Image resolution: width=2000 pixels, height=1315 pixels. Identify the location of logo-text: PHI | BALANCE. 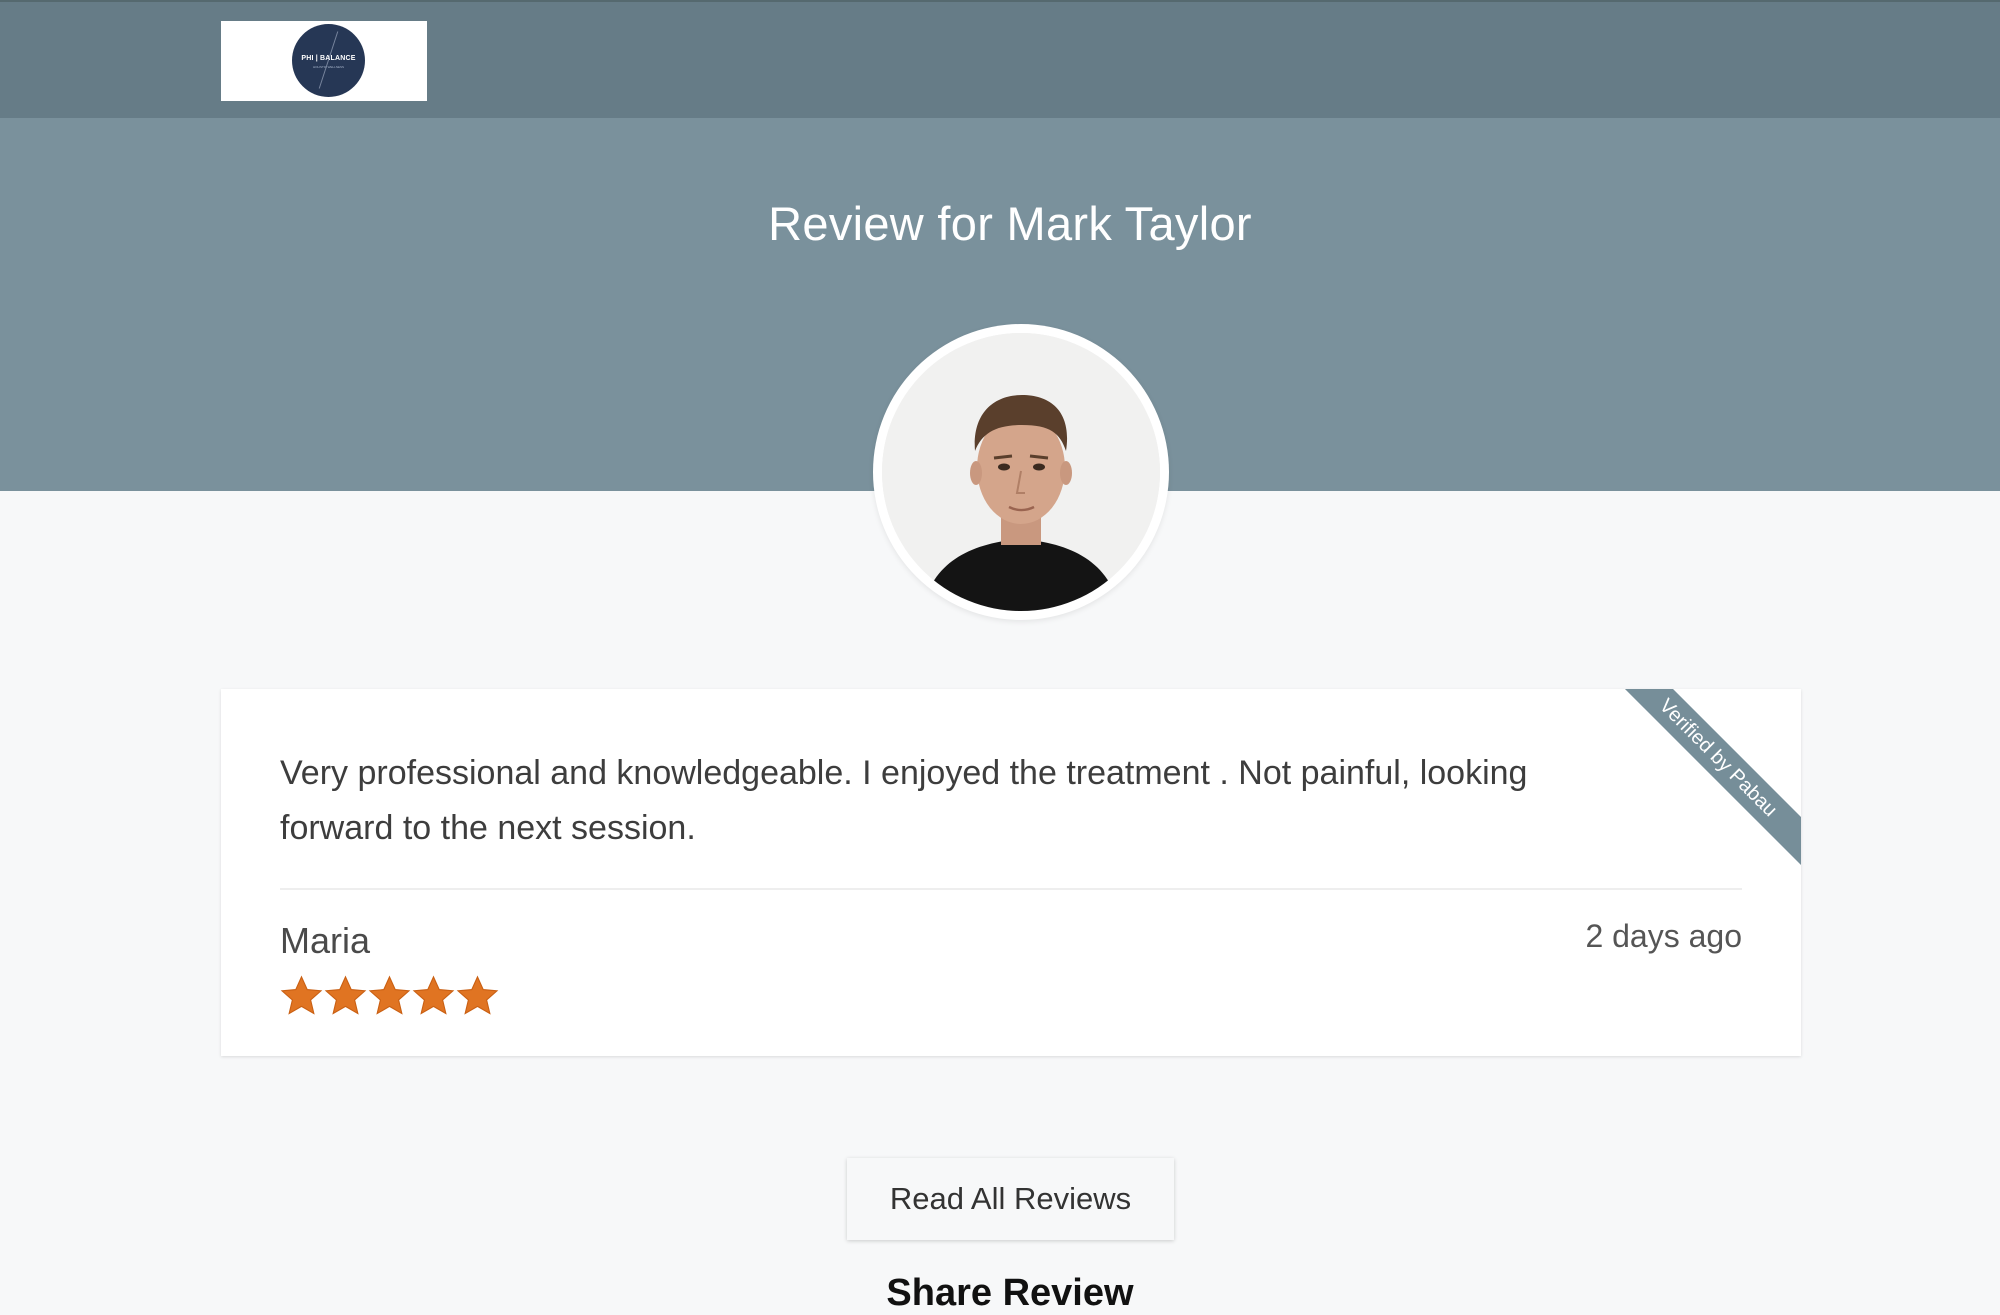
(328, 58).